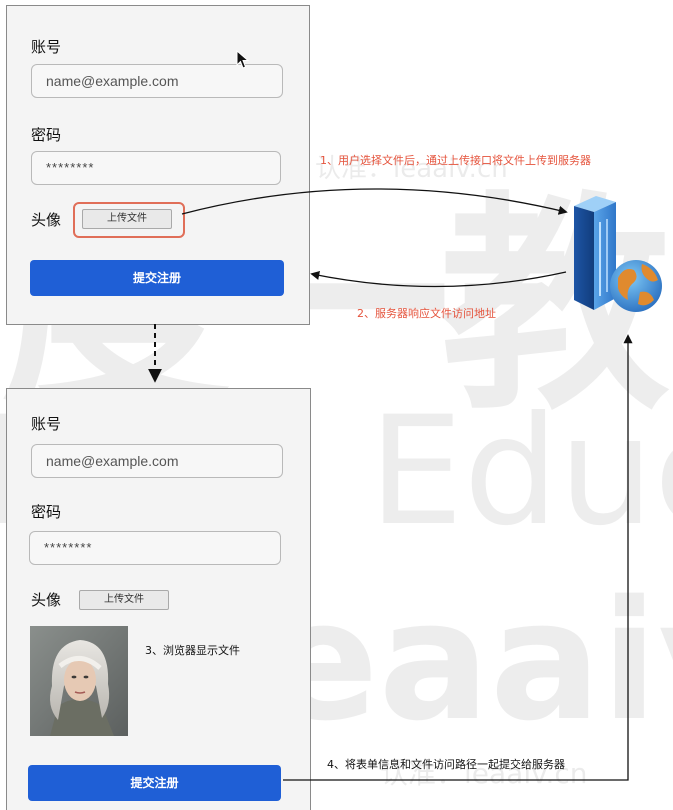 This screenshot has width=673, height=810. I want to click on mouse-cursor-icon, so click(243, 59).